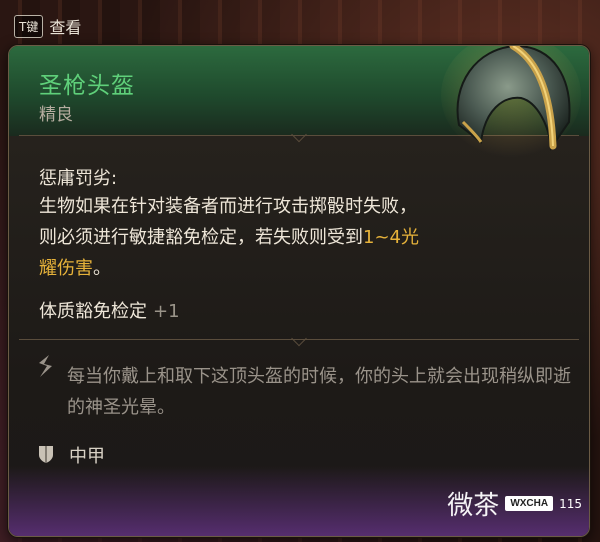 The image size is (600, 542). Describe the element at coordinates (570, 503) in the screenshot. I see `watermark-sub: 115` at that location.